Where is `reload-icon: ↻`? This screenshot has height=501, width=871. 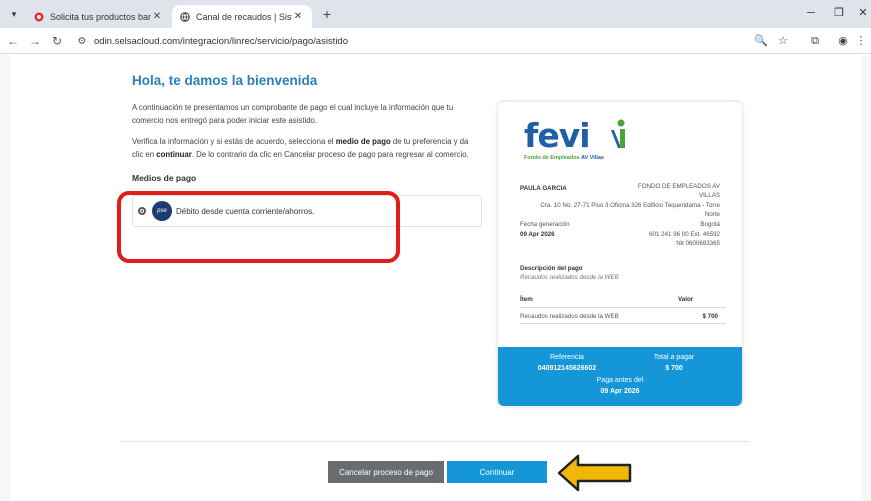
reload-icon: ↻ is located at coordinates (57, 41).